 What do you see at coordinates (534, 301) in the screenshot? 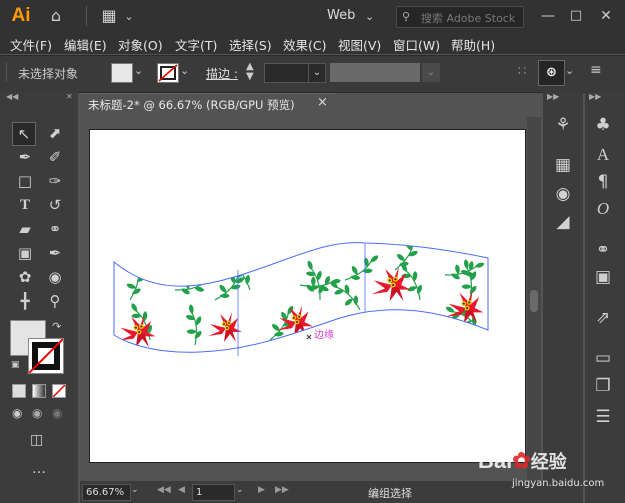
I see `scroll-thumb` at bounding box center [534, 301].